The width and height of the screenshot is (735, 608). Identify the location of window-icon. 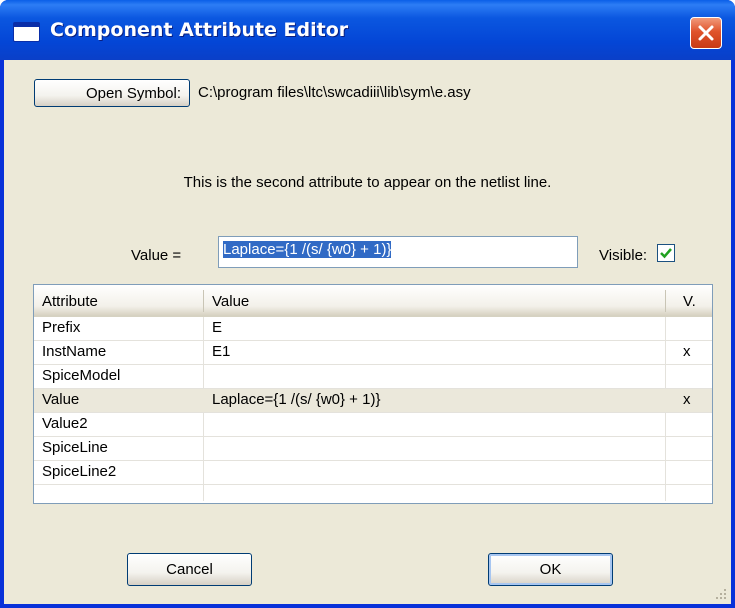
(26, 32).